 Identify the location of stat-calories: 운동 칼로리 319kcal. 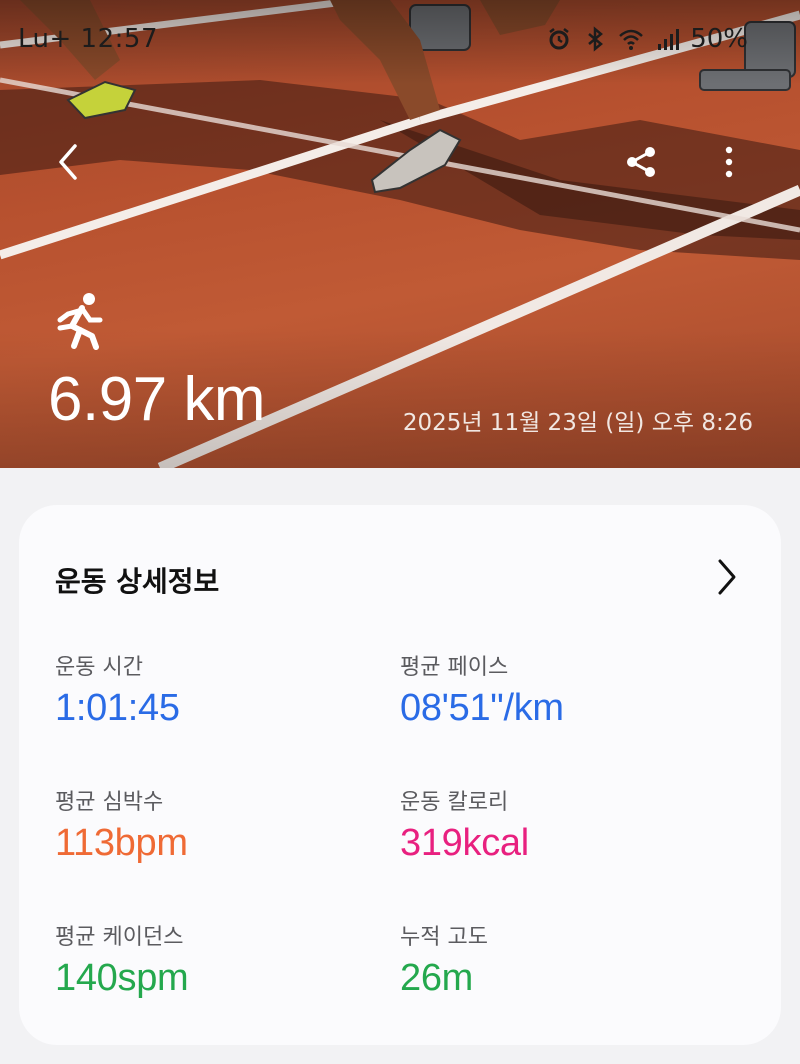
(464, 824).